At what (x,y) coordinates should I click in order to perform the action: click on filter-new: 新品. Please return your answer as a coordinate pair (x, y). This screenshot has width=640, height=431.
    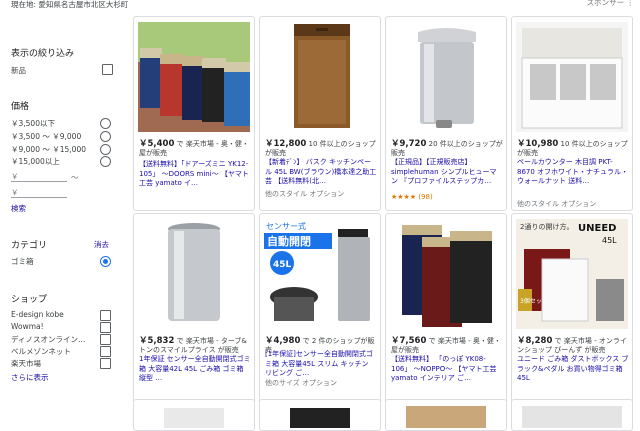
    Looking at the image, I should click on (62, 70).